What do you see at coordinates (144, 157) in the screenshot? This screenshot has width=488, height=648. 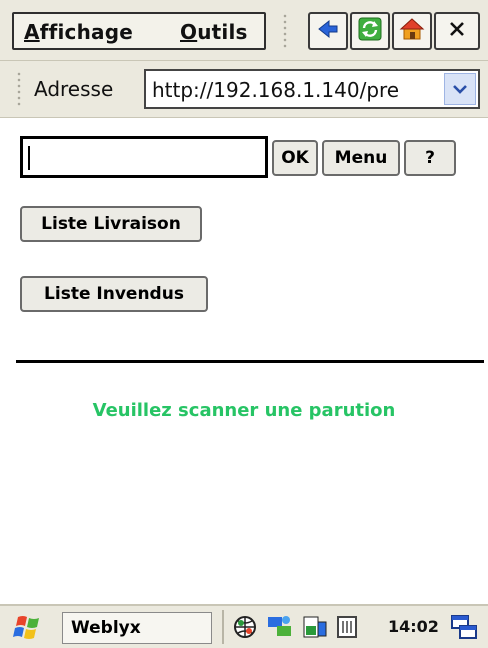 I see `scan-field` at bounding box center [144, 157].